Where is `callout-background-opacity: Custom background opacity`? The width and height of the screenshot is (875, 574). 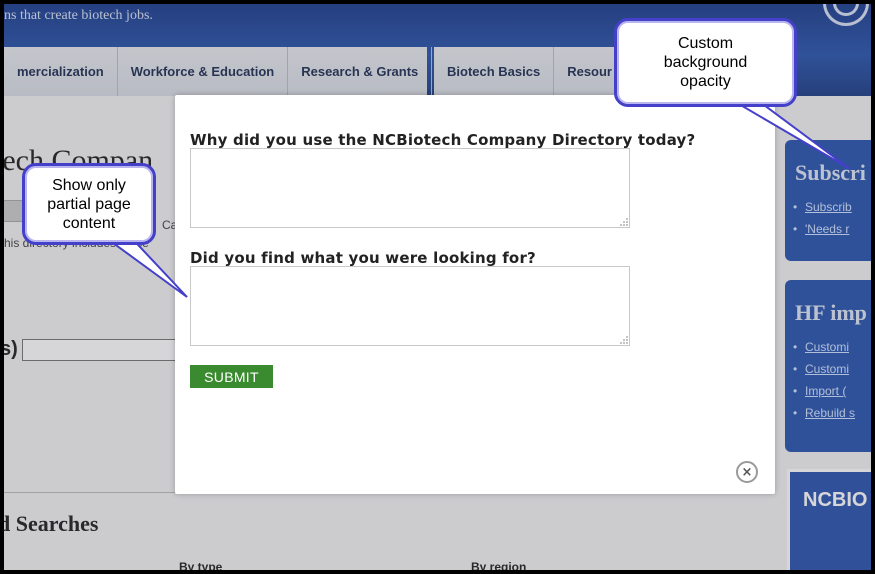
callout-background-opacity: Custom background opacity is located at coordinates (705, 62).